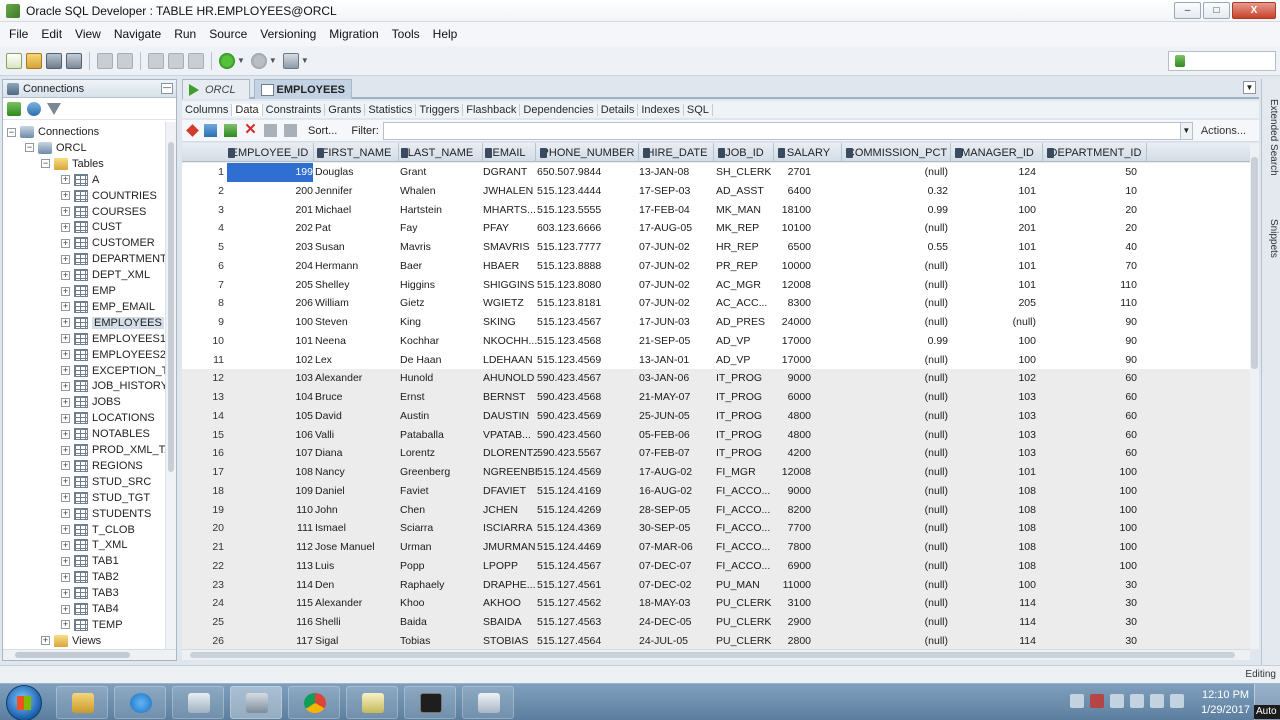 The width and height of the screenshot is (1280, 720). I want to click on tree-table-notables: + NOTABLES, so click(105, 434).